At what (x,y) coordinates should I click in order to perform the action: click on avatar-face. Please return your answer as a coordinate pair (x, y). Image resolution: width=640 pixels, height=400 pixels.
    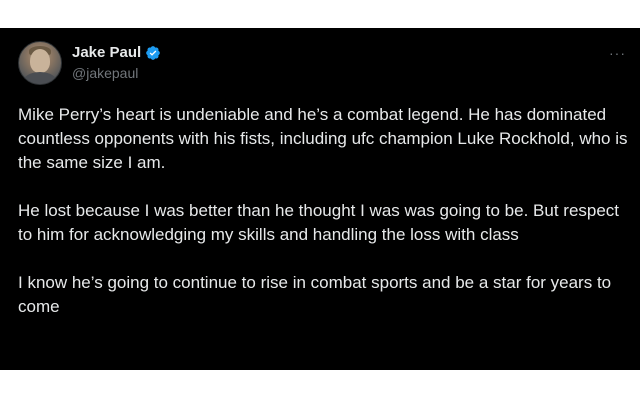
    Looking at the image, I should click on (40, 61).